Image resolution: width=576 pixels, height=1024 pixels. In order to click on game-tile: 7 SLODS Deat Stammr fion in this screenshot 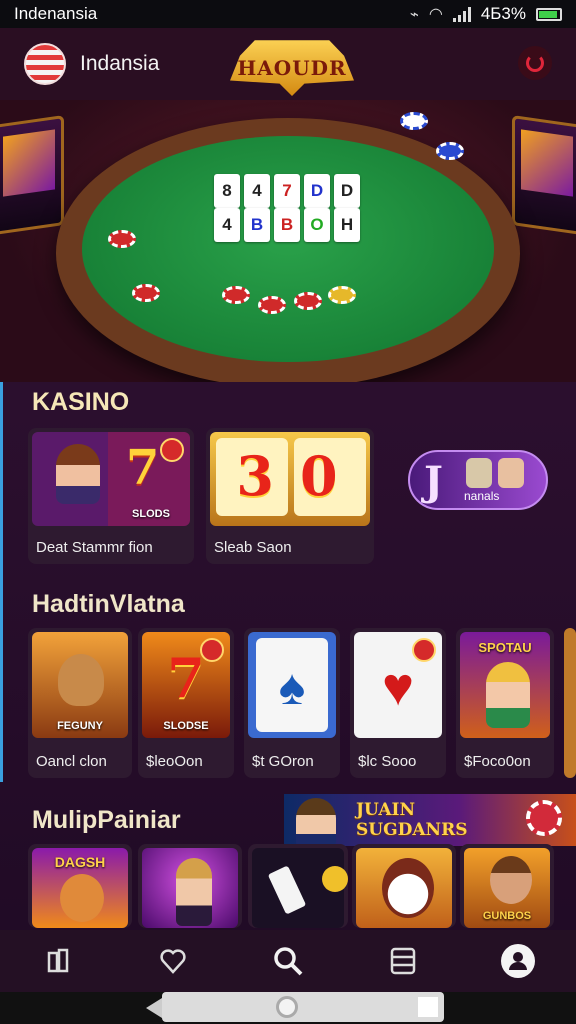, I will do `click(111, 496)`.